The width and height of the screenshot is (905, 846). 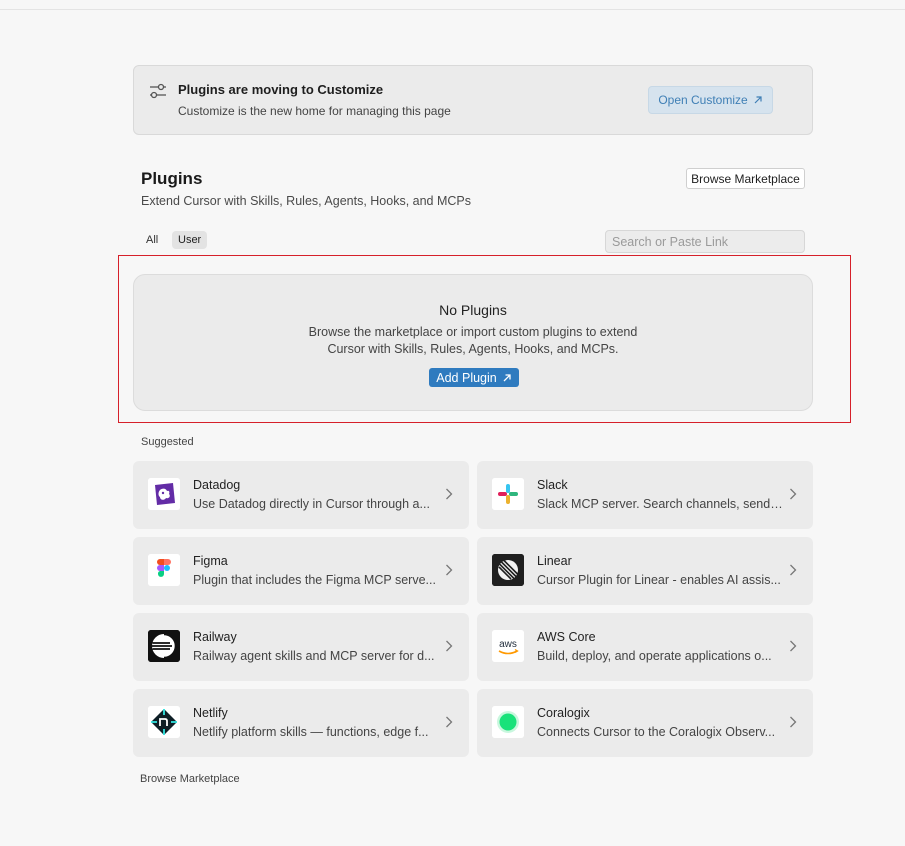 What do you see at coordinates (508, 494) in the screenshot?
I see `slack-icon` at bounding box center [508, 494].